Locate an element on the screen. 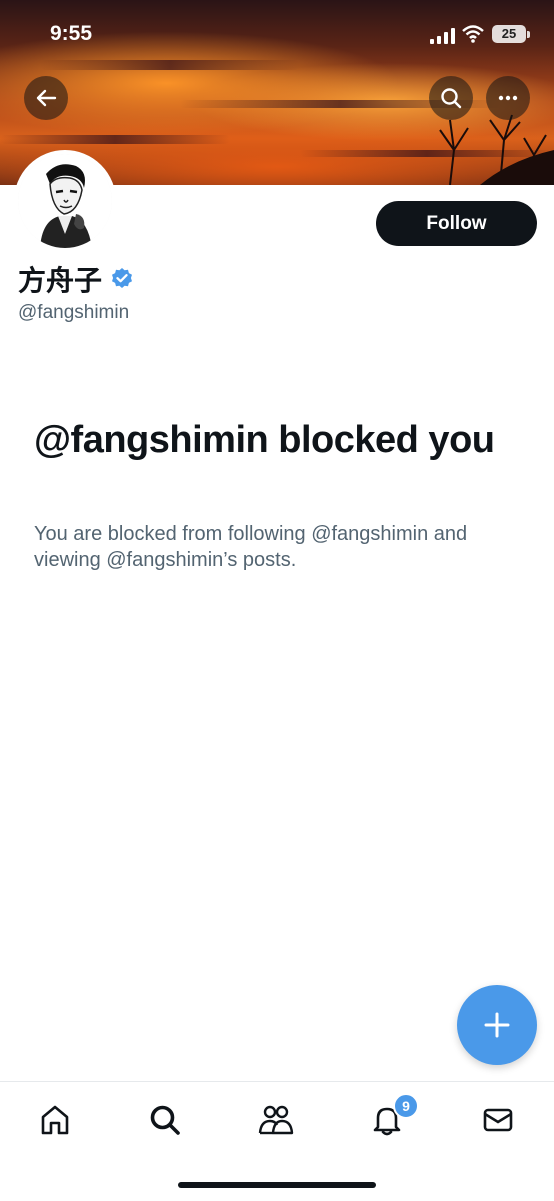 This screenshot has width=554, height=1201. mail-icon is located at coordinates (498, 1120).